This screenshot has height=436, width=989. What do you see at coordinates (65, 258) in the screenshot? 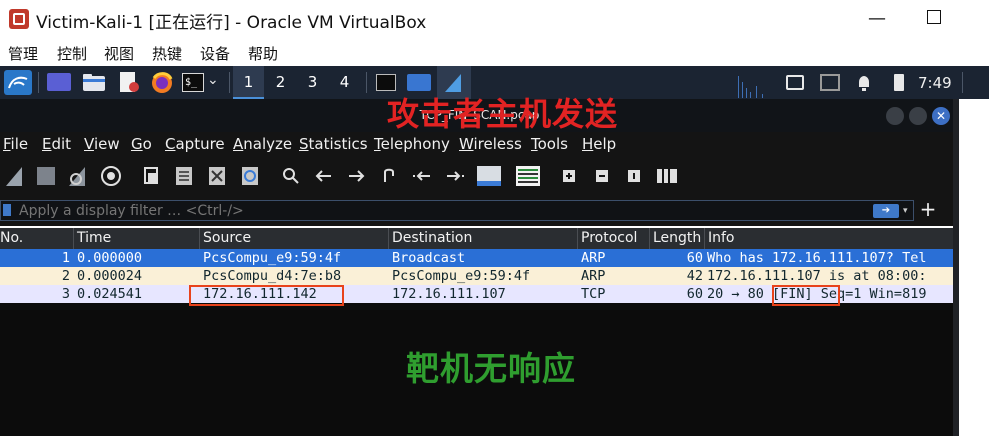
I see `packet-cell-no: 1` at bounding box center [65, 258].